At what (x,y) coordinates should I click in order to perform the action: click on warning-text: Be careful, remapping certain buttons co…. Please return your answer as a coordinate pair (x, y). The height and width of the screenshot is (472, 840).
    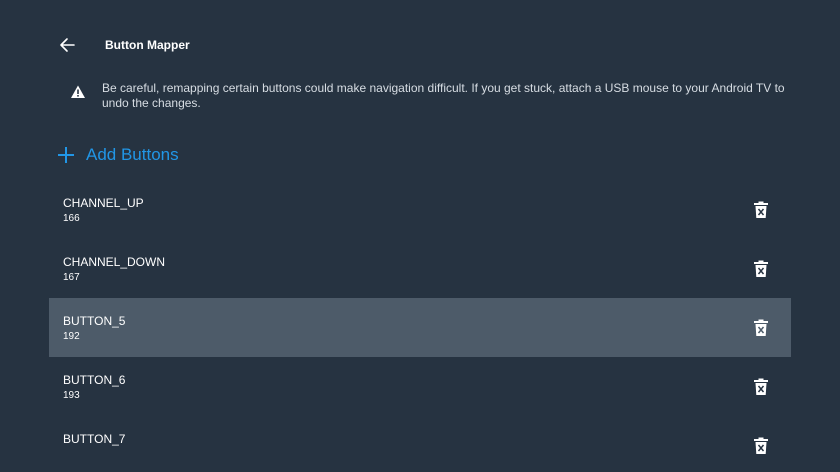
    Looking at the image, I should click on (443, 95).